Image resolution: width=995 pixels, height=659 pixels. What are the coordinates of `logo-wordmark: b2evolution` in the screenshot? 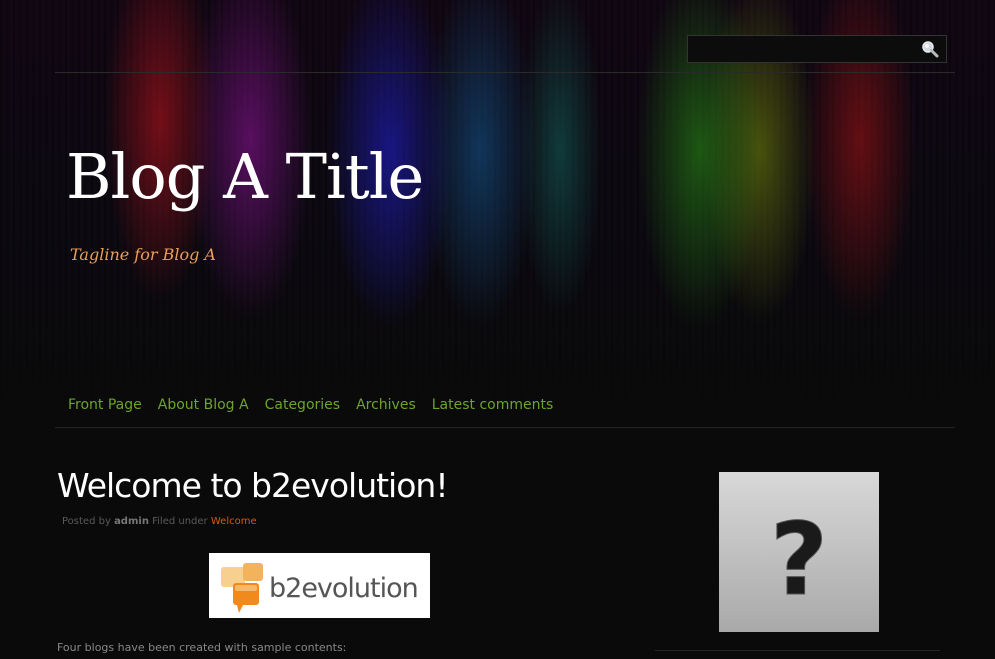 It's located at (344, 588).